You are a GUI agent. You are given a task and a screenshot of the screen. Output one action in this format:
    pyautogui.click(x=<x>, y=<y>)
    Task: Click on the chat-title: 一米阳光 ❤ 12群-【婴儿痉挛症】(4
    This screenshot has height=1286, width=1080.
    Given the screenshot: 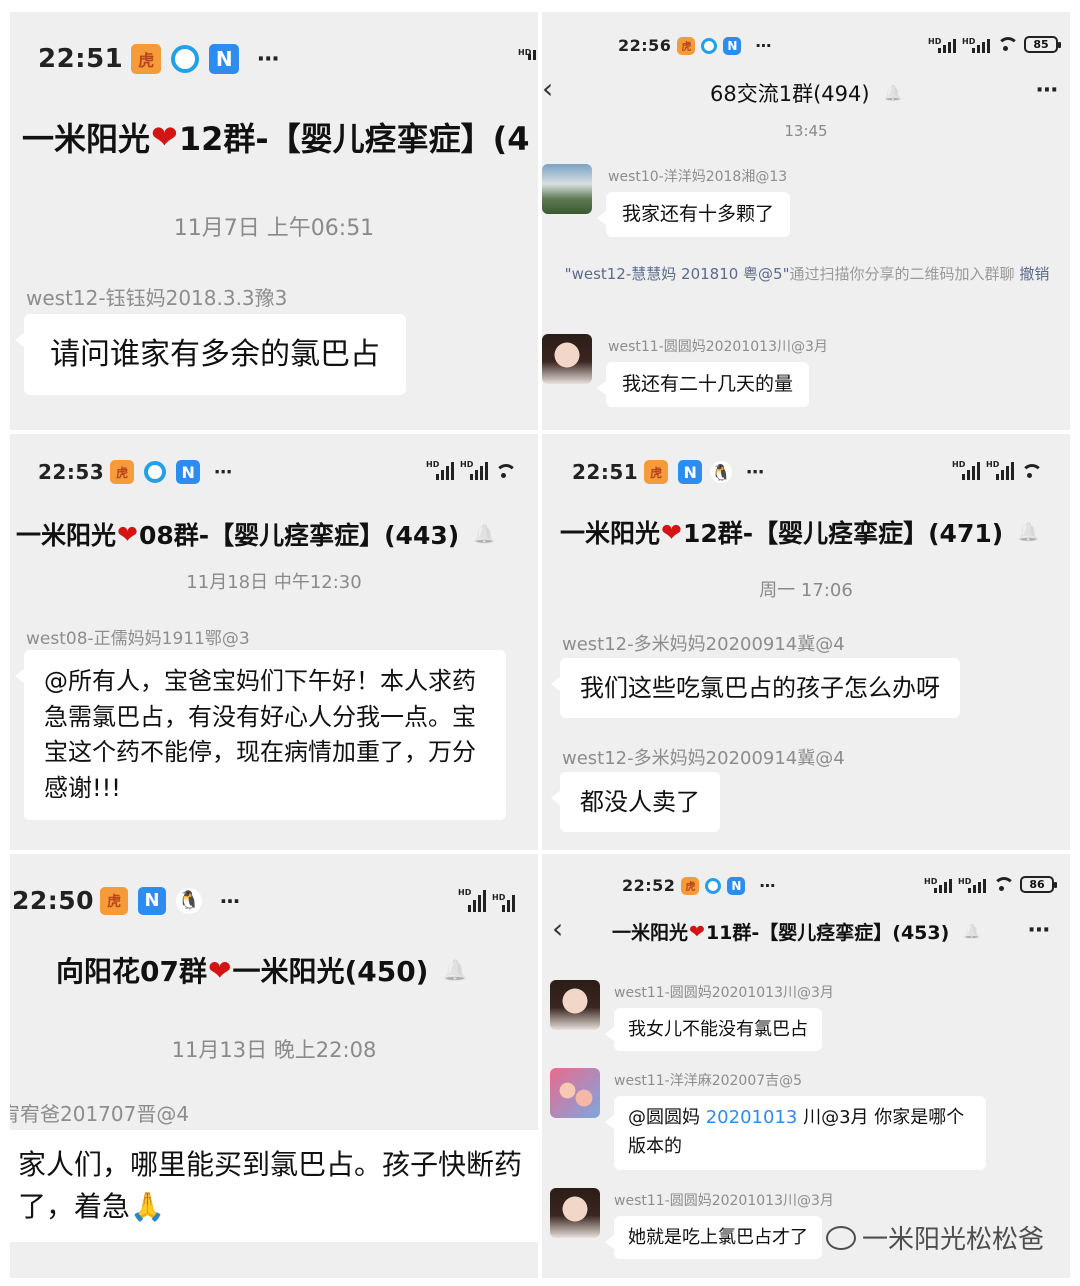 What is the action you would take?
    pyautogui.click(x=276, y=137)
    